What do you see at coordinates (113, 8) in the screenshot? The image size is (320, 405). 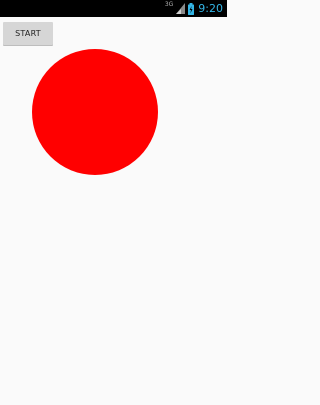 I see `status-bar: 3G 9:20` at bounding box center [113, 8].